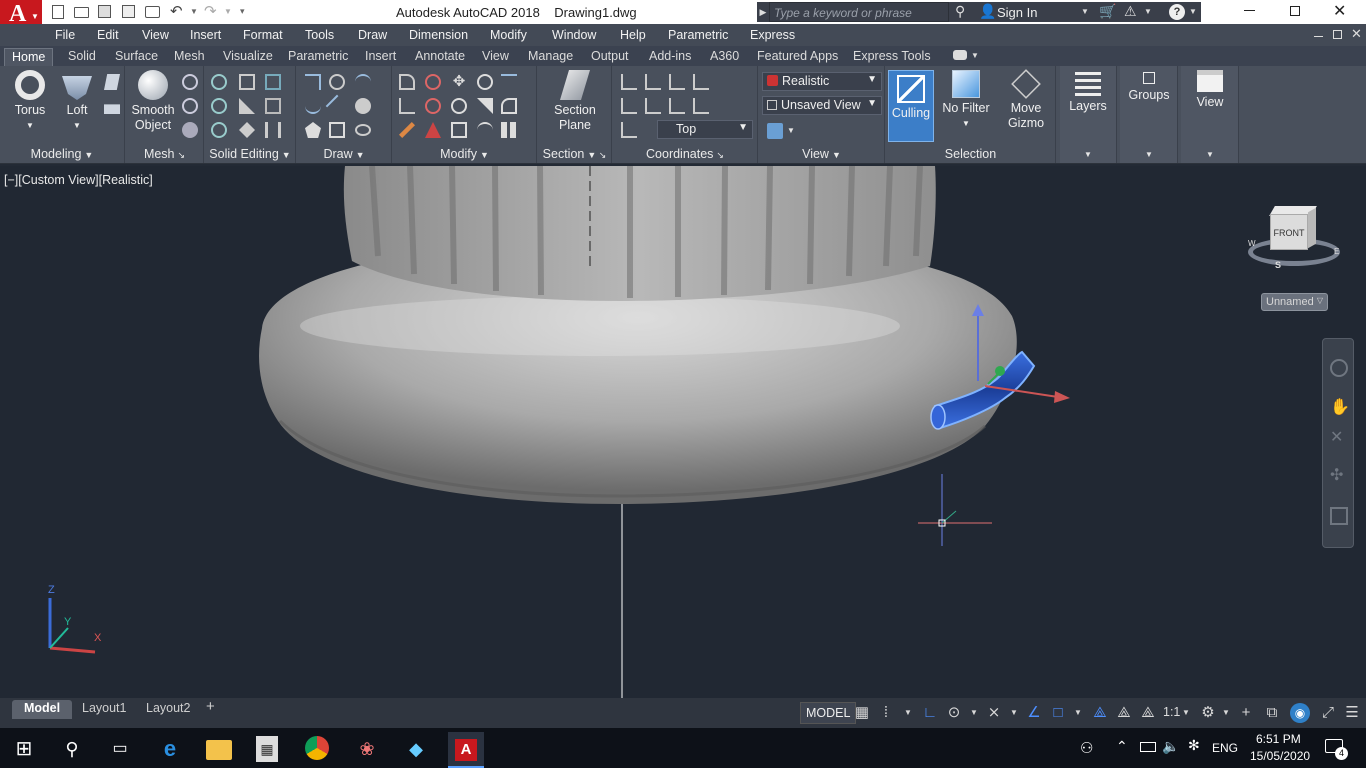  What do you see at coordinates (862, 713) in the screenshot?
I see `grid-icon: ▦` at bounding box center [862, 713].